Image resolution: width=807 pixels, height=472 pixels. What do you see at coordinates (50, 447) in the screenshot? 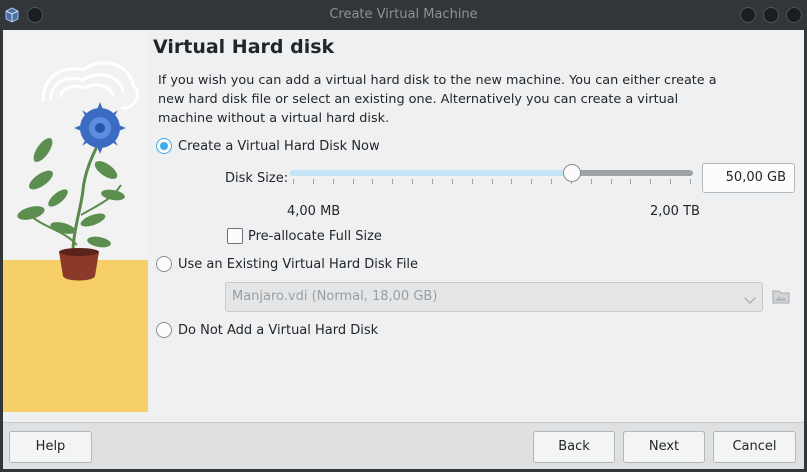
I see `help-button: Help` at bounding box center [50, 447].